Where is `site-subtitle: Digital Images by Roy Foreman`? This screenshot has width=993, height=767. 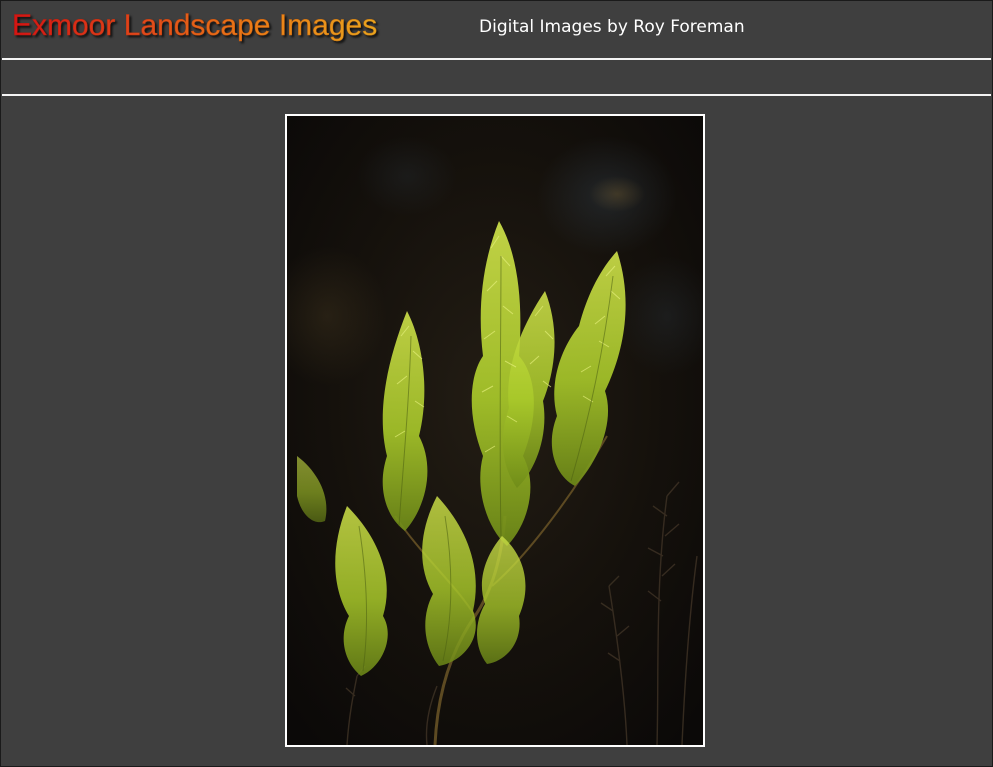 site-subtitle: Digital Images by Roy Foreman is located at coordinates (612, 27).